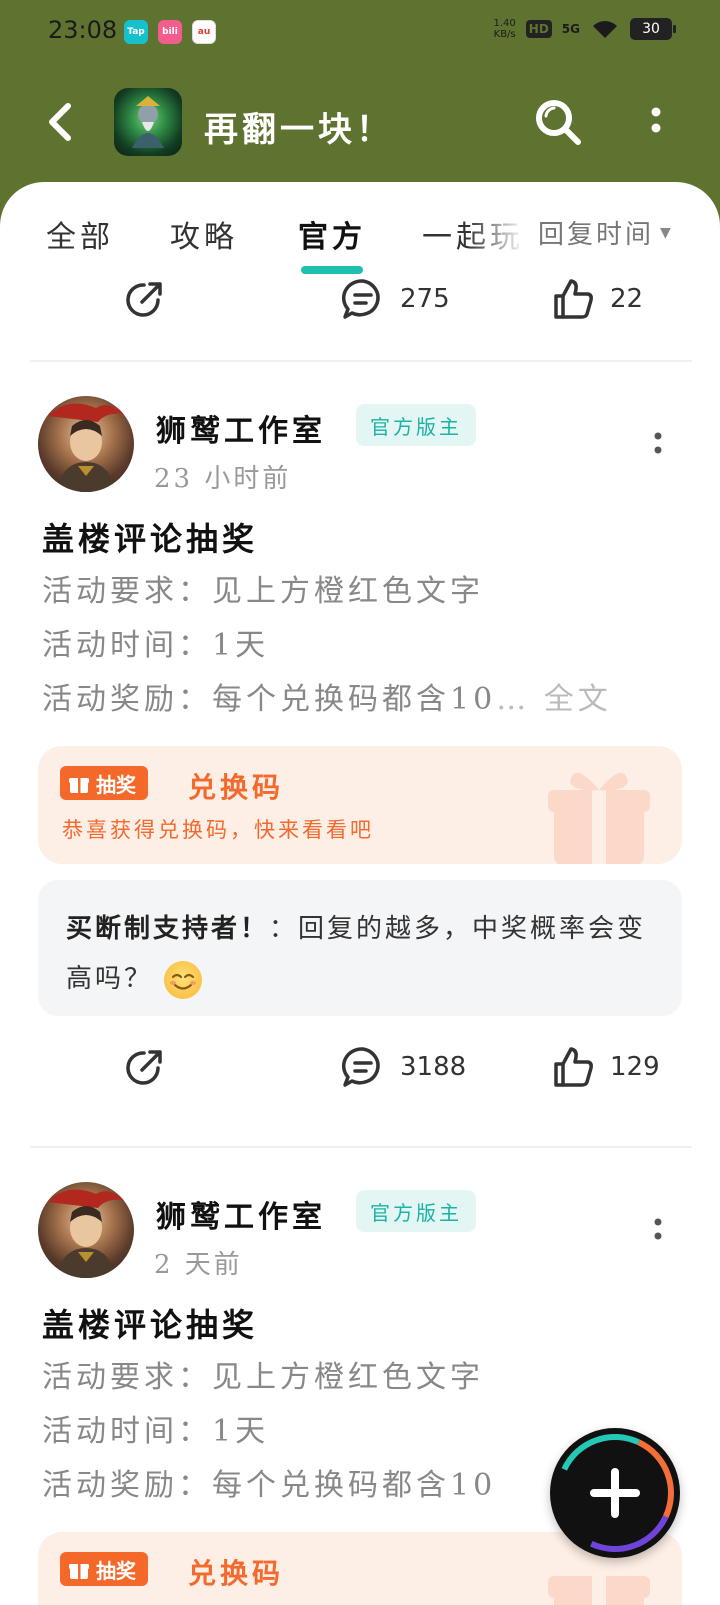 The width and height of the screenshot is (720, 1605). What do you see at coordinates (635, 1067) in the screenshot?
I see `like-count: 129` at bounding box center [635, 1067].